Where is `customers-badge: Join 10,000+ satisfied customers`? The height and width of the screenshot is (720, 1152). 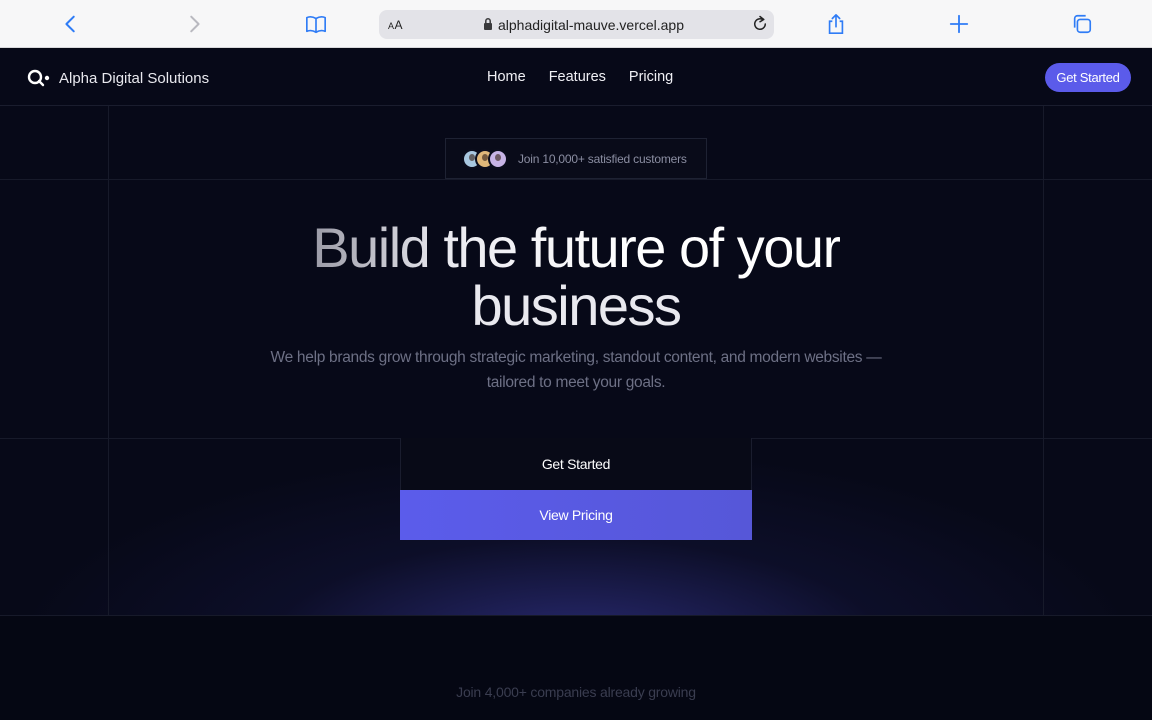
customers-badge: Join 10,000+ satisfied customers is located at coordinates (576, 158).